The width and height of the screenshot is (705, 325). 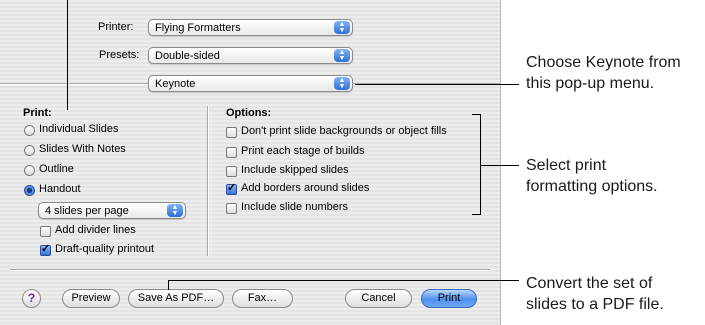 What do you see at coordinates (595, 294) in the screenshot?
I see `callout-pdf: Convert the set of slides to a PDF file.` at bounding box center [595, 294].